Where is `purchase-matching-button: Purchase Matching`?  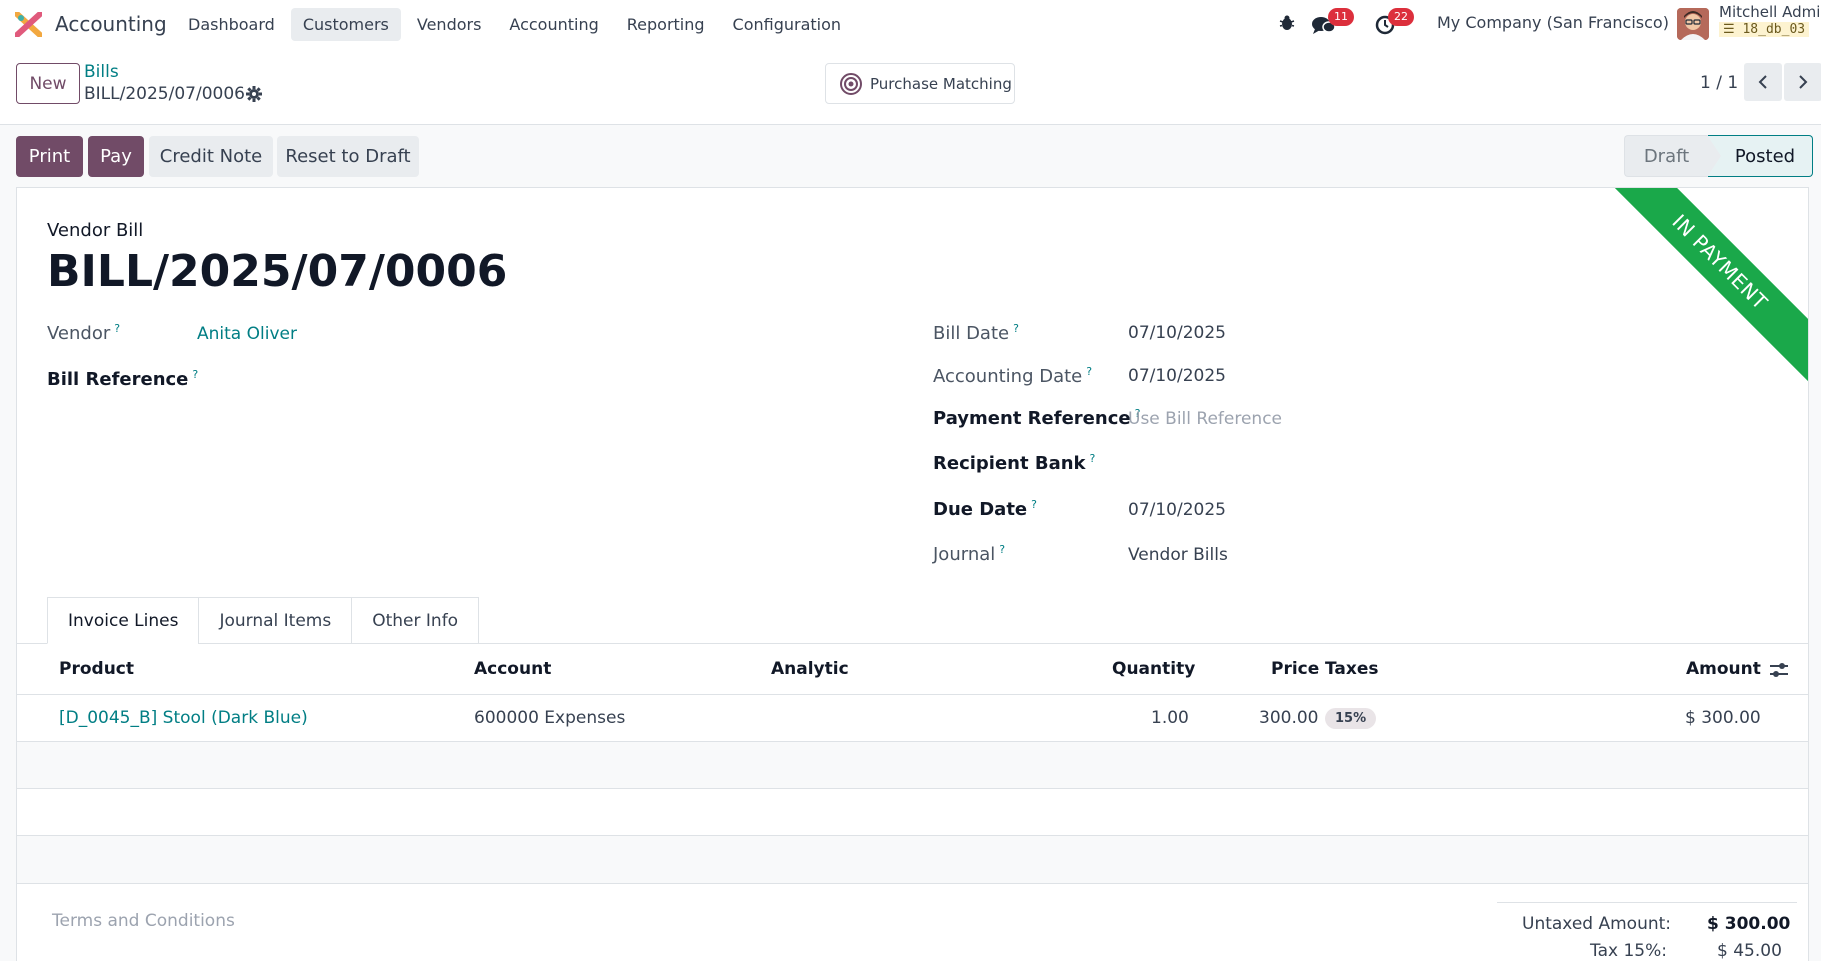 purchase-matching-button: Purchase Matching is located at coordinates (920, 83).